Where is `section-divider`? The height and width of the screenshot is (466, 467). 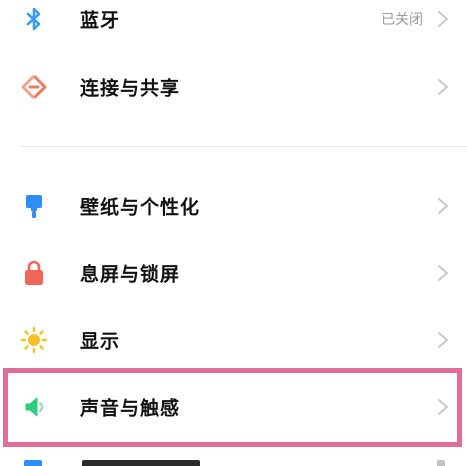 section-divider is located at coordinates (243, 146).